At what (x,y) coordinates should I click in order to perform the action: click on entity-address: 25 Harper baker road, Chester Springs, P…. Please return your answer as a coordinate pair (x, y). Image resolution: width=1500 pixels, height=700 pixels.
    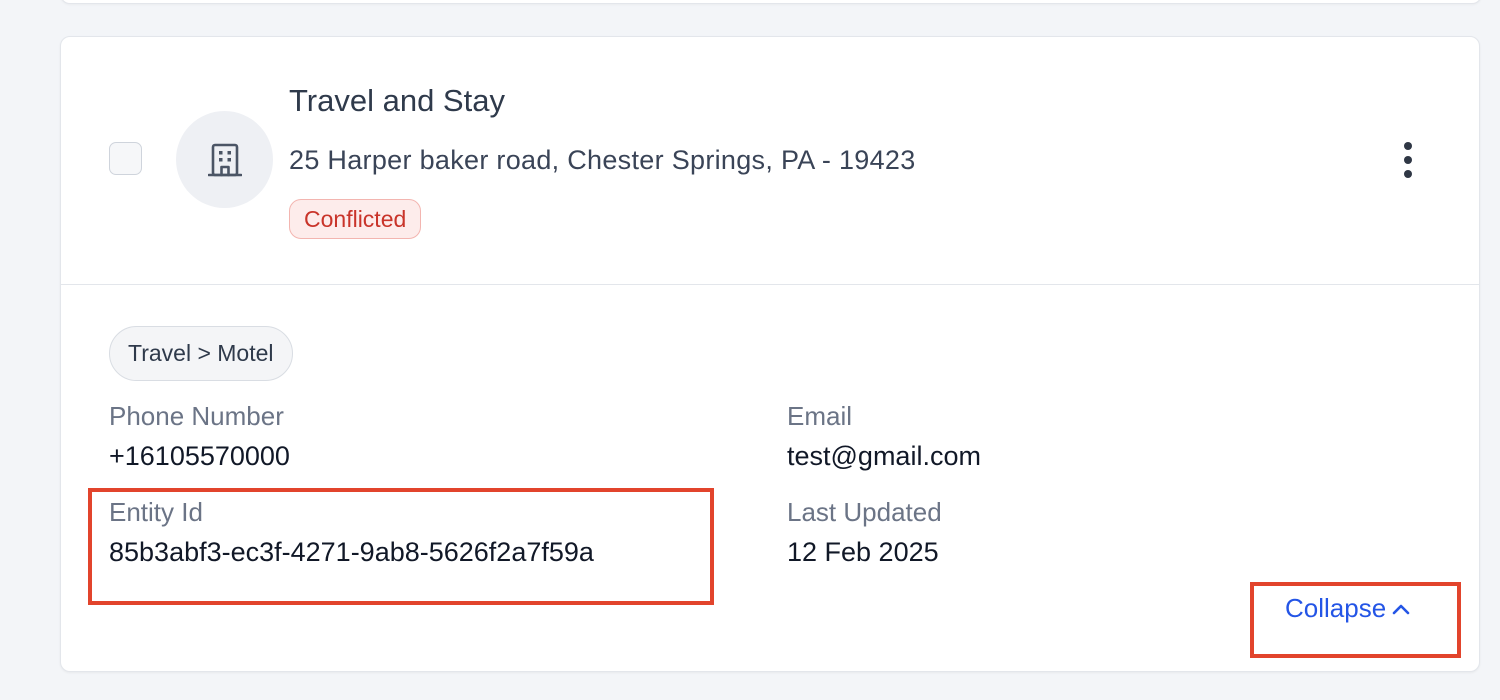
    Looking at the image, I should click on (602, 160).